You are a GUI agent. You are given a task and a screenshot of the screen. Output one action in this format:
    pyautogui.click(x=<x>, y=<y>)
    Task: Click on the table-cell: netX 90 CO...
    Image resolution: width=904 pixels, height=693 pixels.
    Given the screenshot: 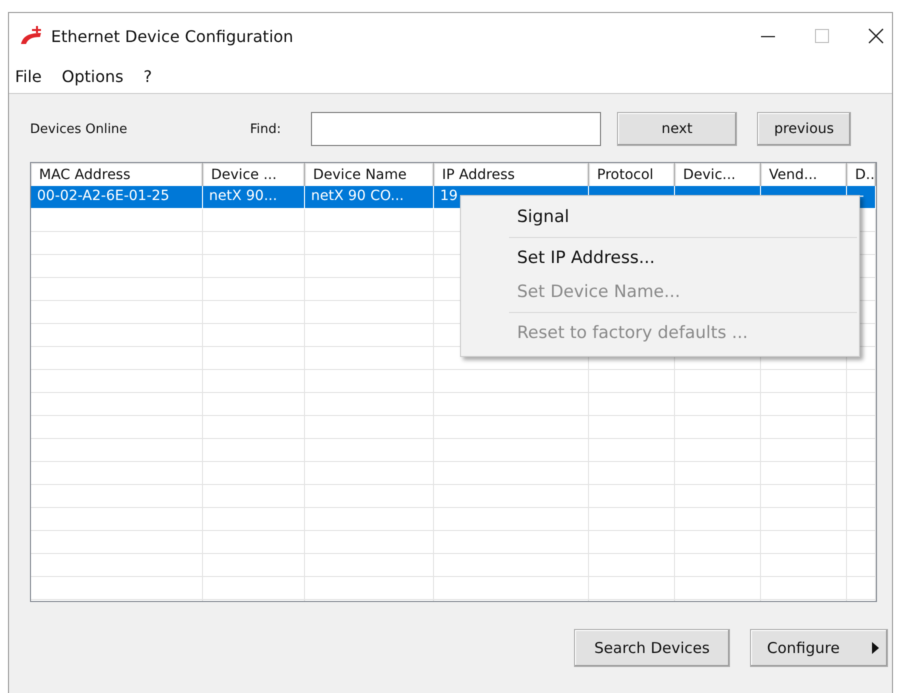 What is the action you would take?
    pyautogui.click(x=369, y=197)
    